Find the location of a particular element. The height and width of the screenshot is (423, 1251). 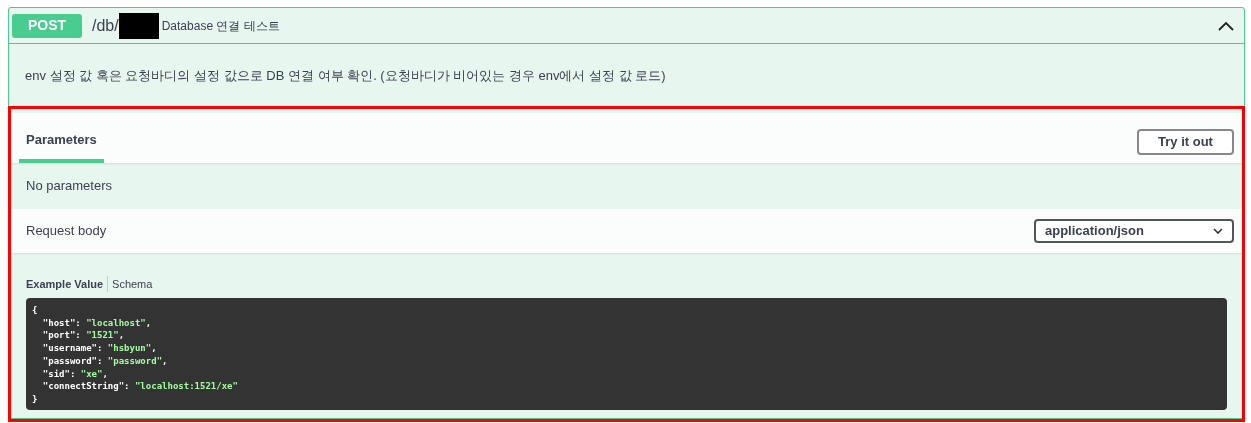

example-tab: Schema is located at coordinates (130, 284).